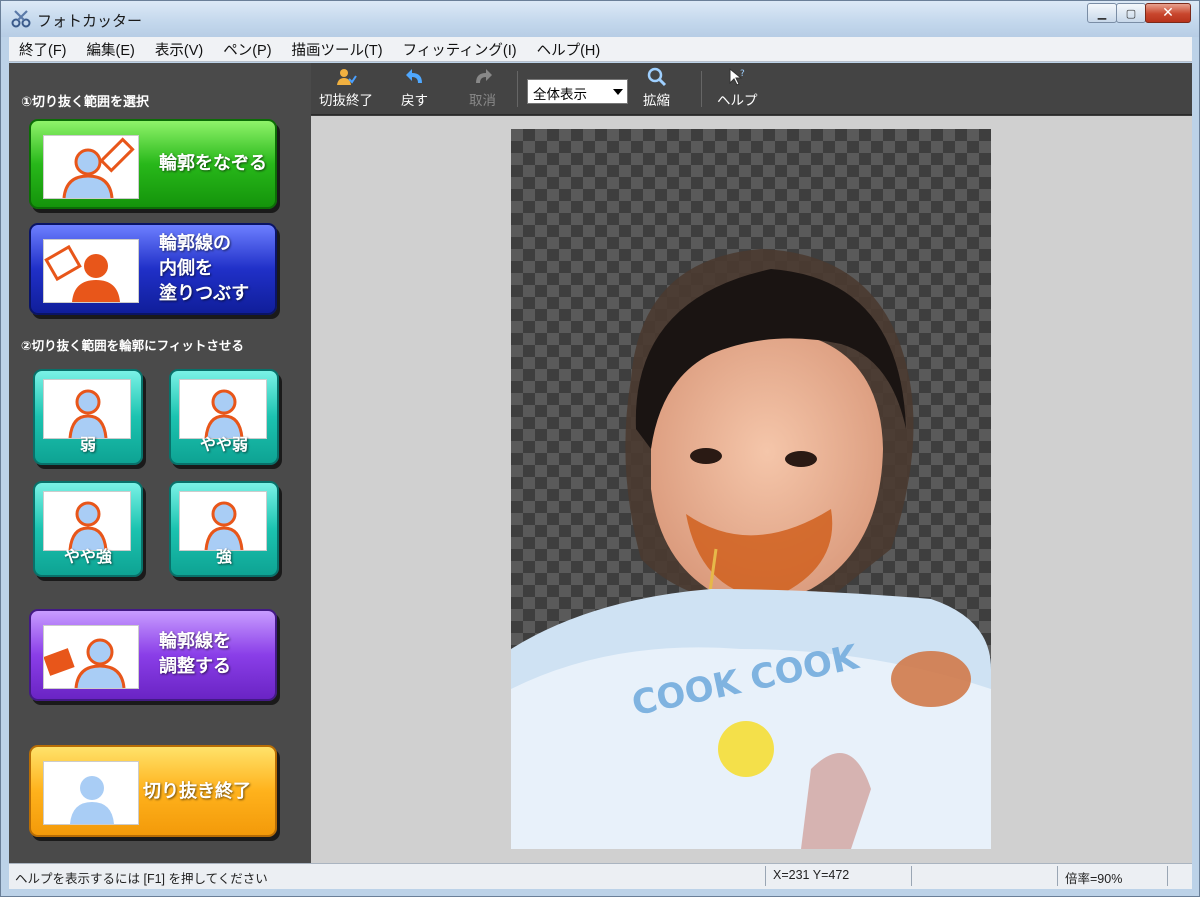  I want to click on menu-edit: 編集(E), so click(111, 49).